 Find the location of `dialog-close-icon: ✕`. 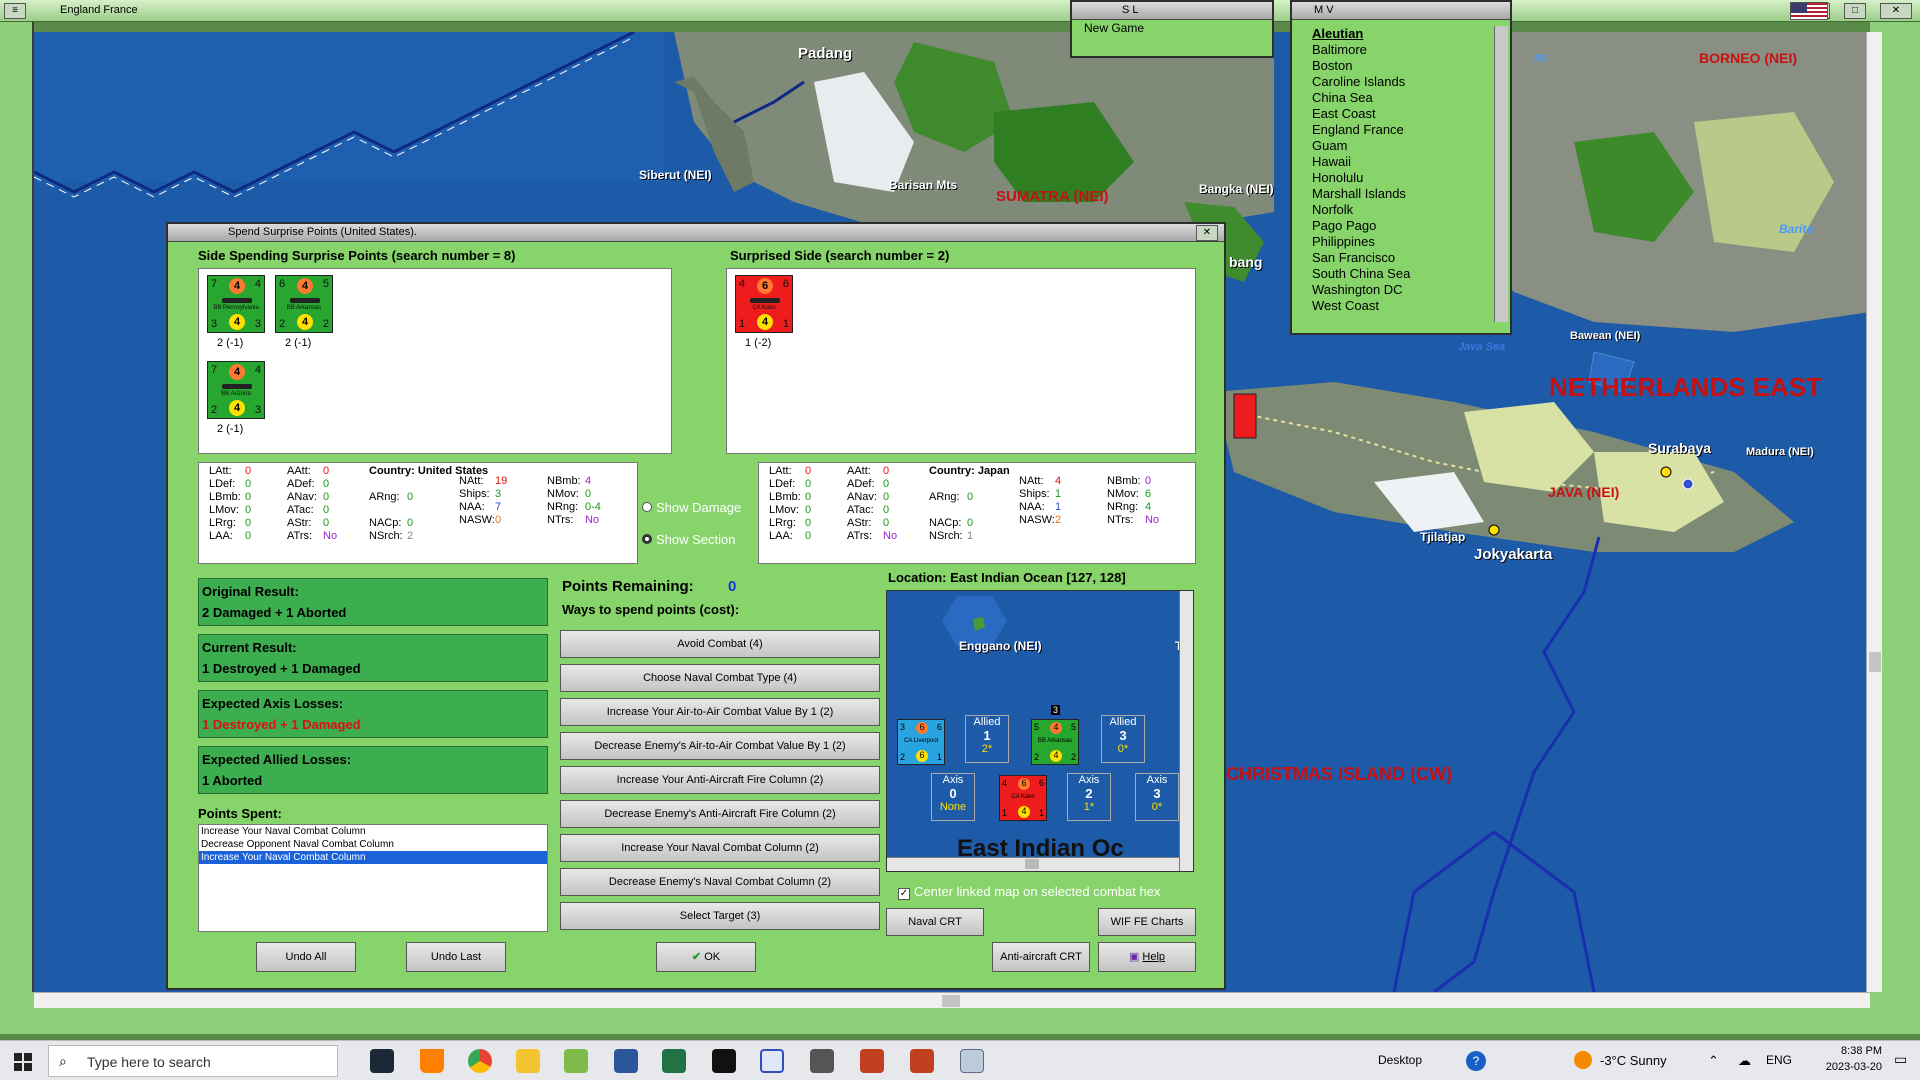

dialog-close-icon: ✕ is located at coordinates (1207, 233).